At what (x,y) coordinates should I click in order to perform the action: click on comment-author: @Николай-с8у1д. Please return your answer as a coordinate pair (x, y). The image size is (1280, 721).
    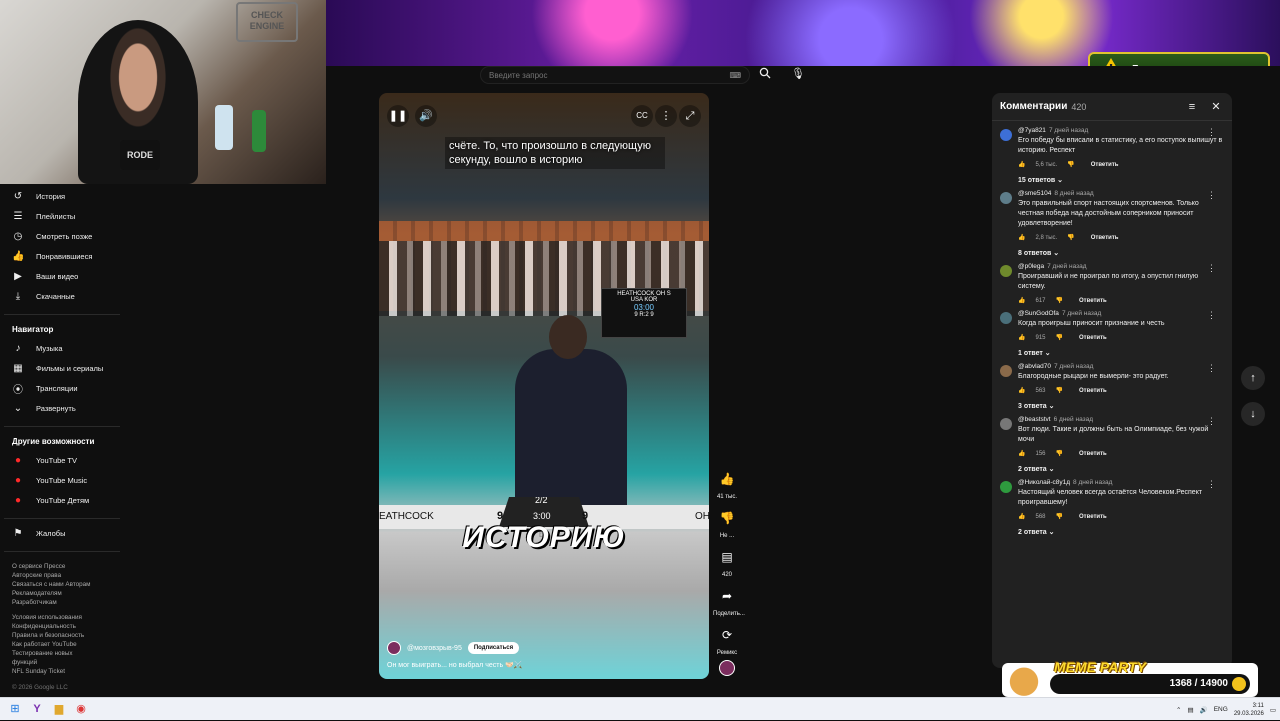
    Looking at the image, I should click on (1044, 482).